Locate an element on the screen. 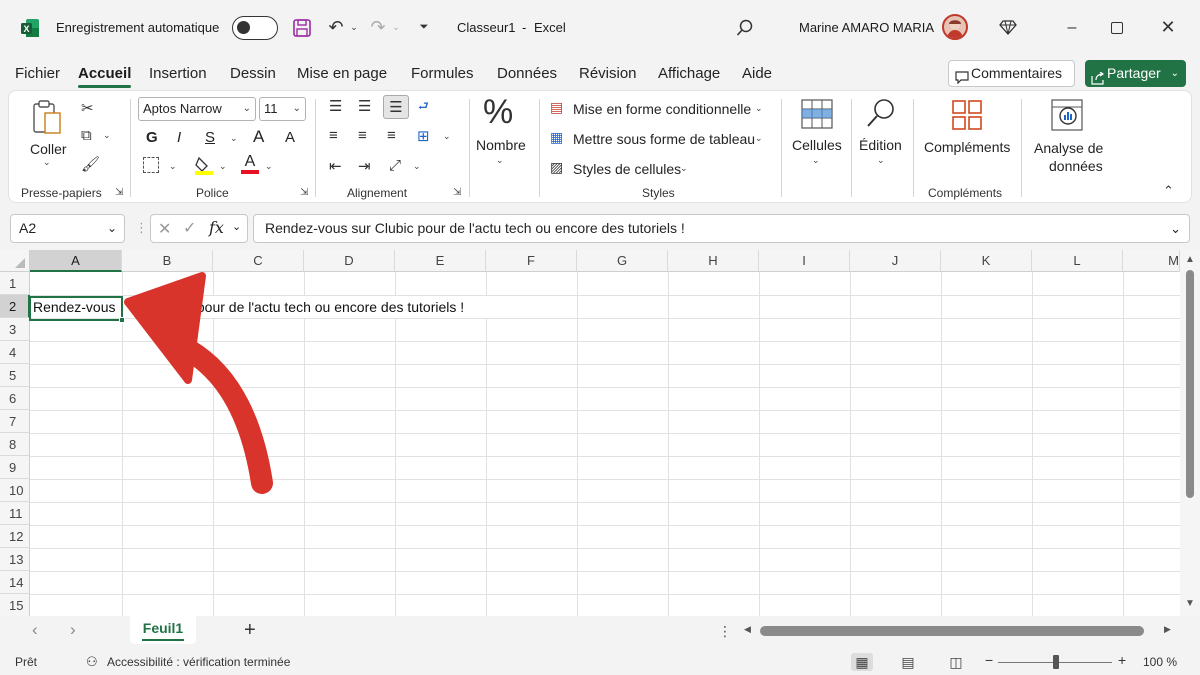 The width and height of the screenshot is (1200, 675). fx-dropdown-icon: ⌄ is located at coordinates (236, 226).